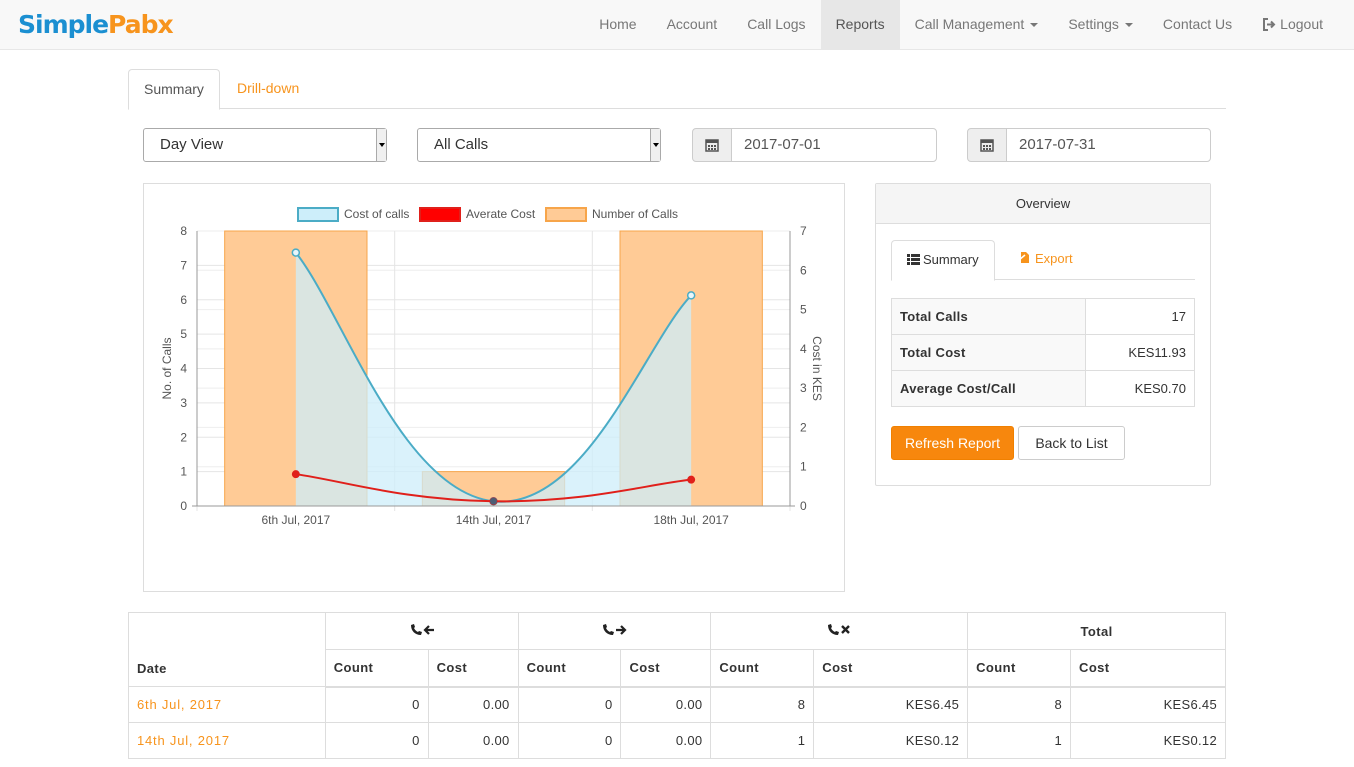 The width and height of the screenshot is (1354, 767). I want to click on y-axis-label: No. of Calls, so click(167, 368).